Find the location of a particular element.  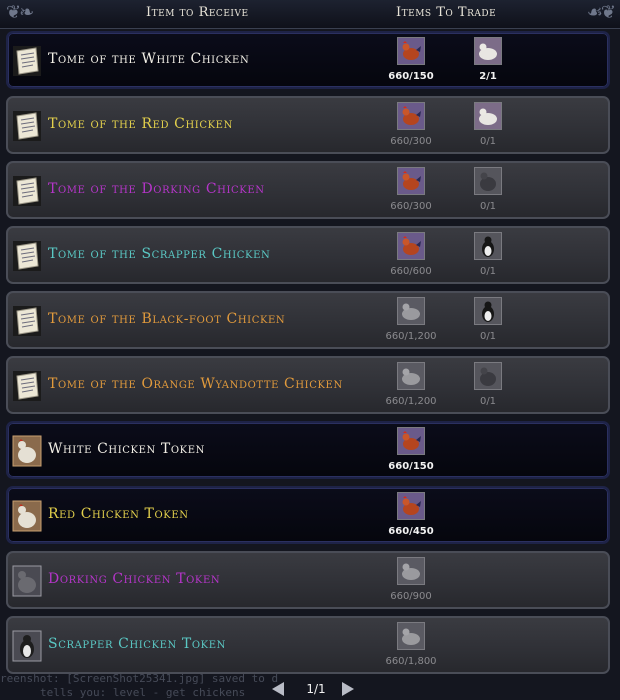

trade-row: Red Chicken Token 660/450 is located at coordinates (308, 515).